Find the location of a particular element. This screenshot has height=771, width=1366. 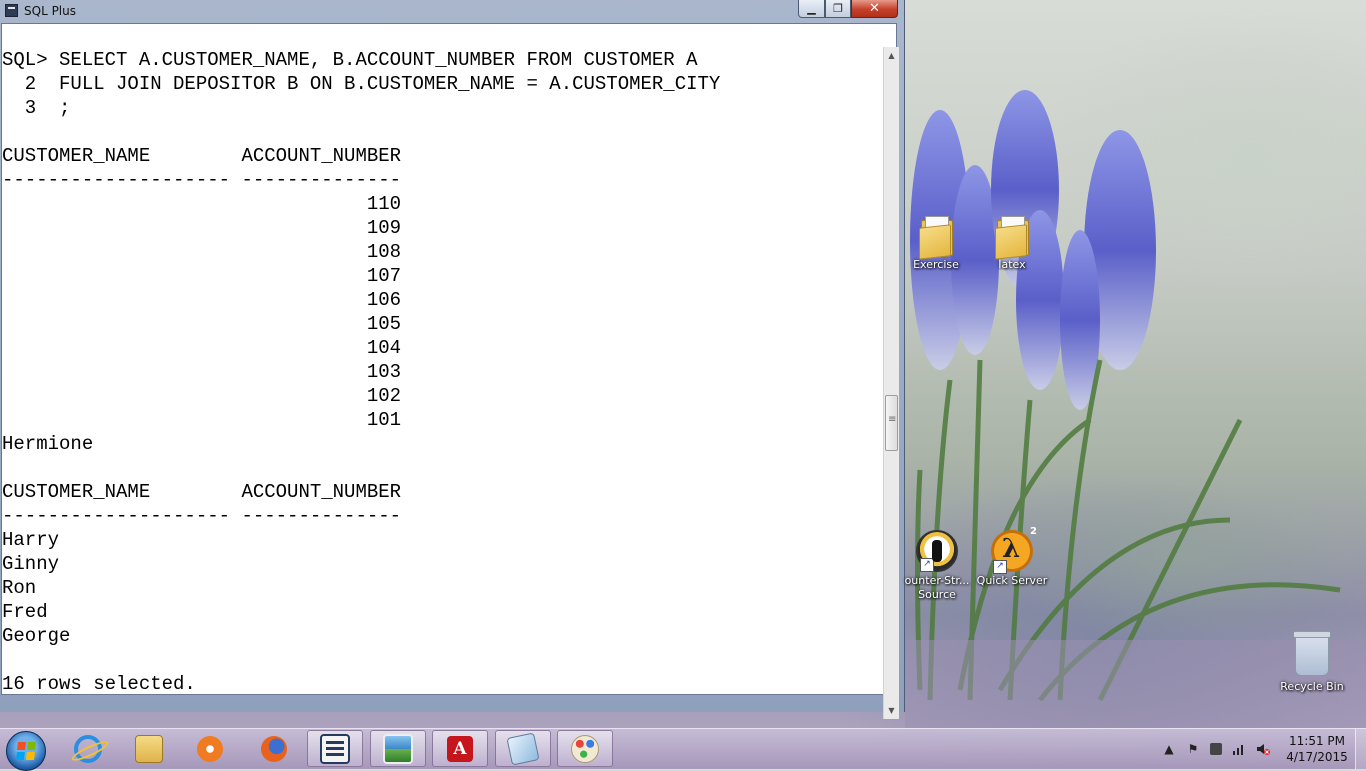

console-line: 103 is located at coordinates (202, 372).